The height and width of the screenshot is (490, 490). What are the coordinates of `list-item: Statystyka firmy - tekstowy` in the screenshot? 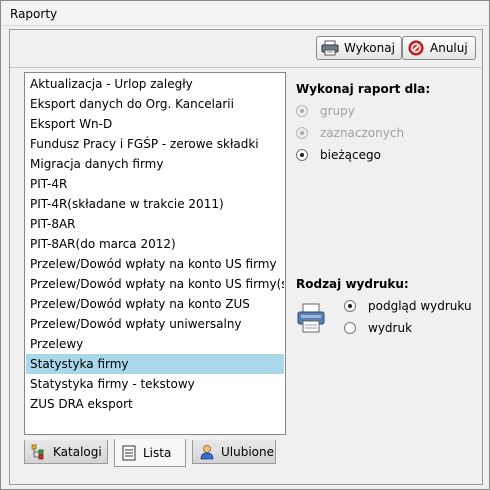 It's located at (155, 384).